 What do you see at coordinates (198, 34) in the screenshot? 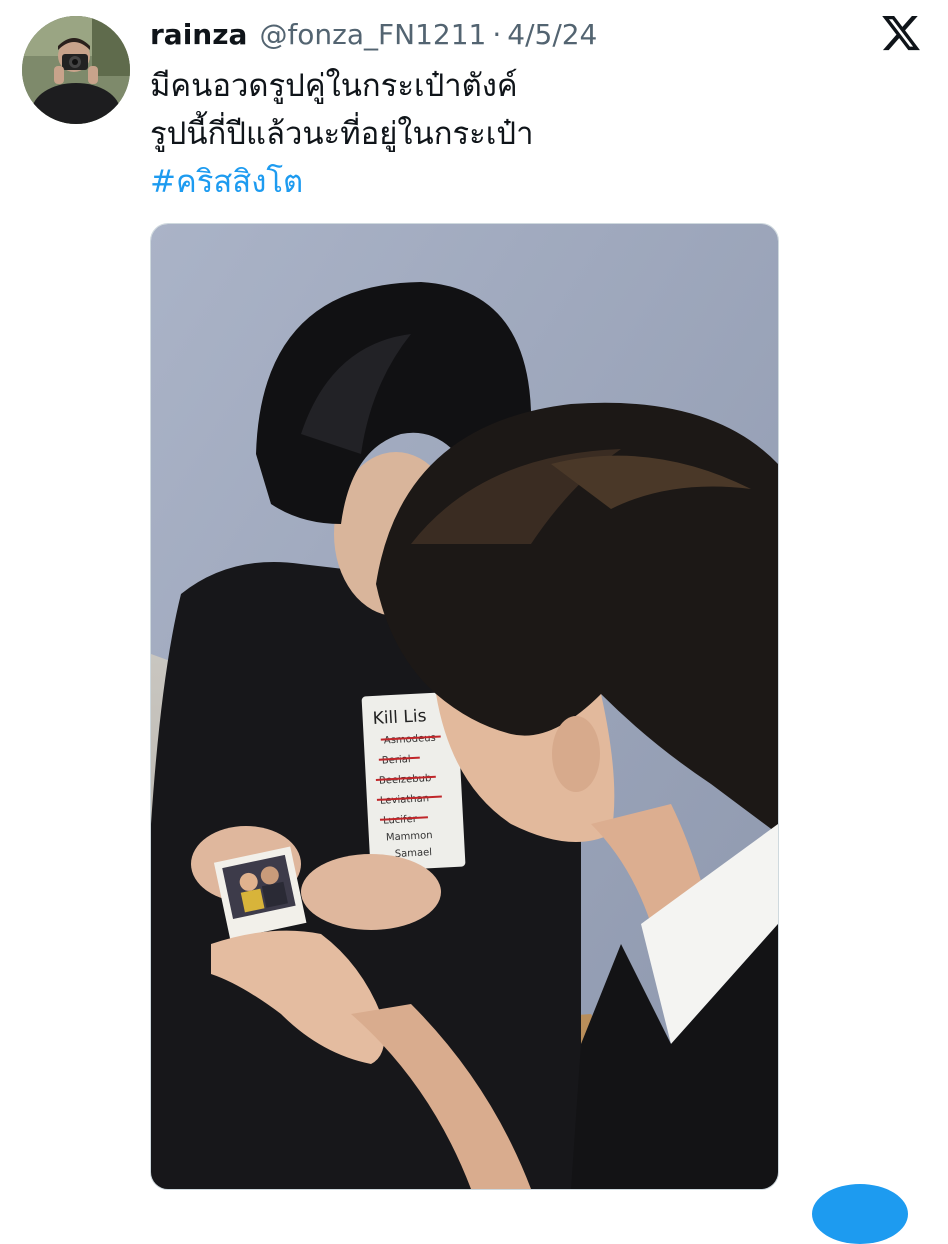
I see `display-name: rainza` at bounding box center [198, 34].